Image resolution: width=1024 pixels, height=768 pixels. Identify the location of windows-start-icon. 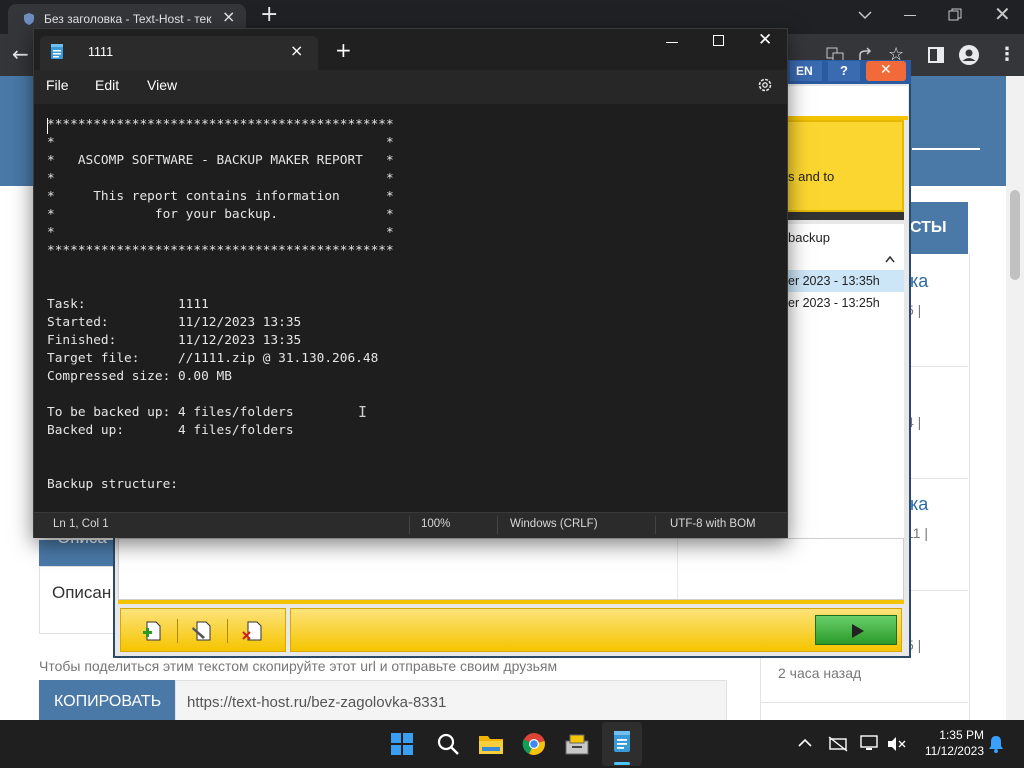
(402, 744).